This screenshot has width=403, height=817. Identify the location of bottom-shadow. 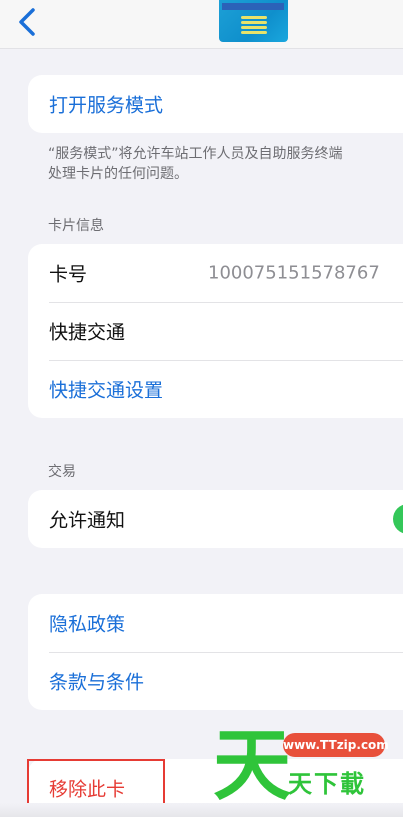
(201, 810).